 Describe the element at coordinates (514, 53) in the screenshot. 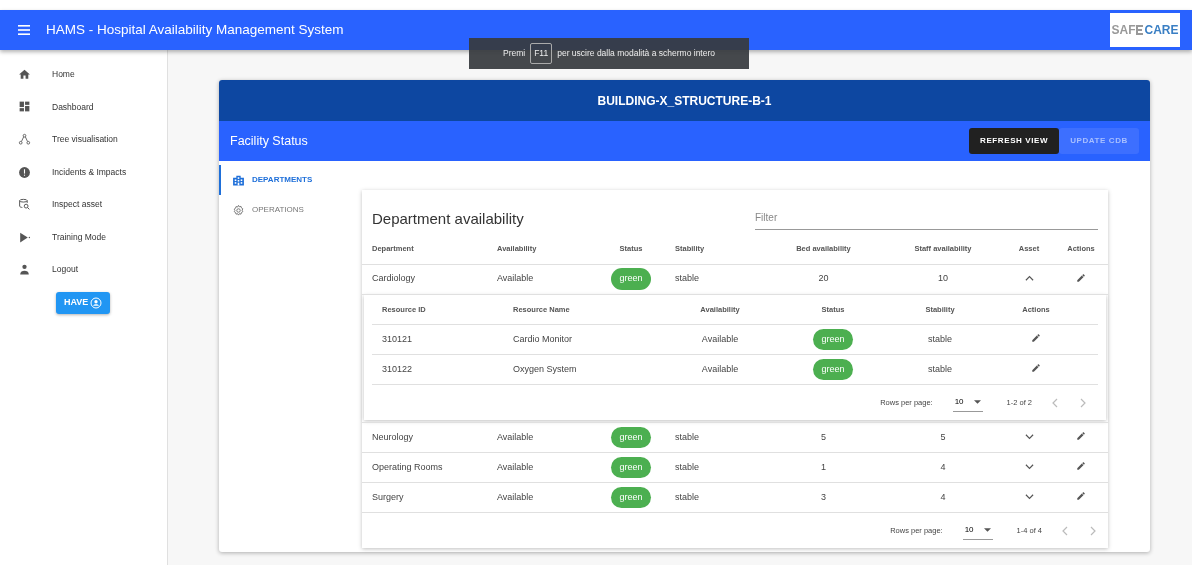

I see `notice-text: Premi` at that location.